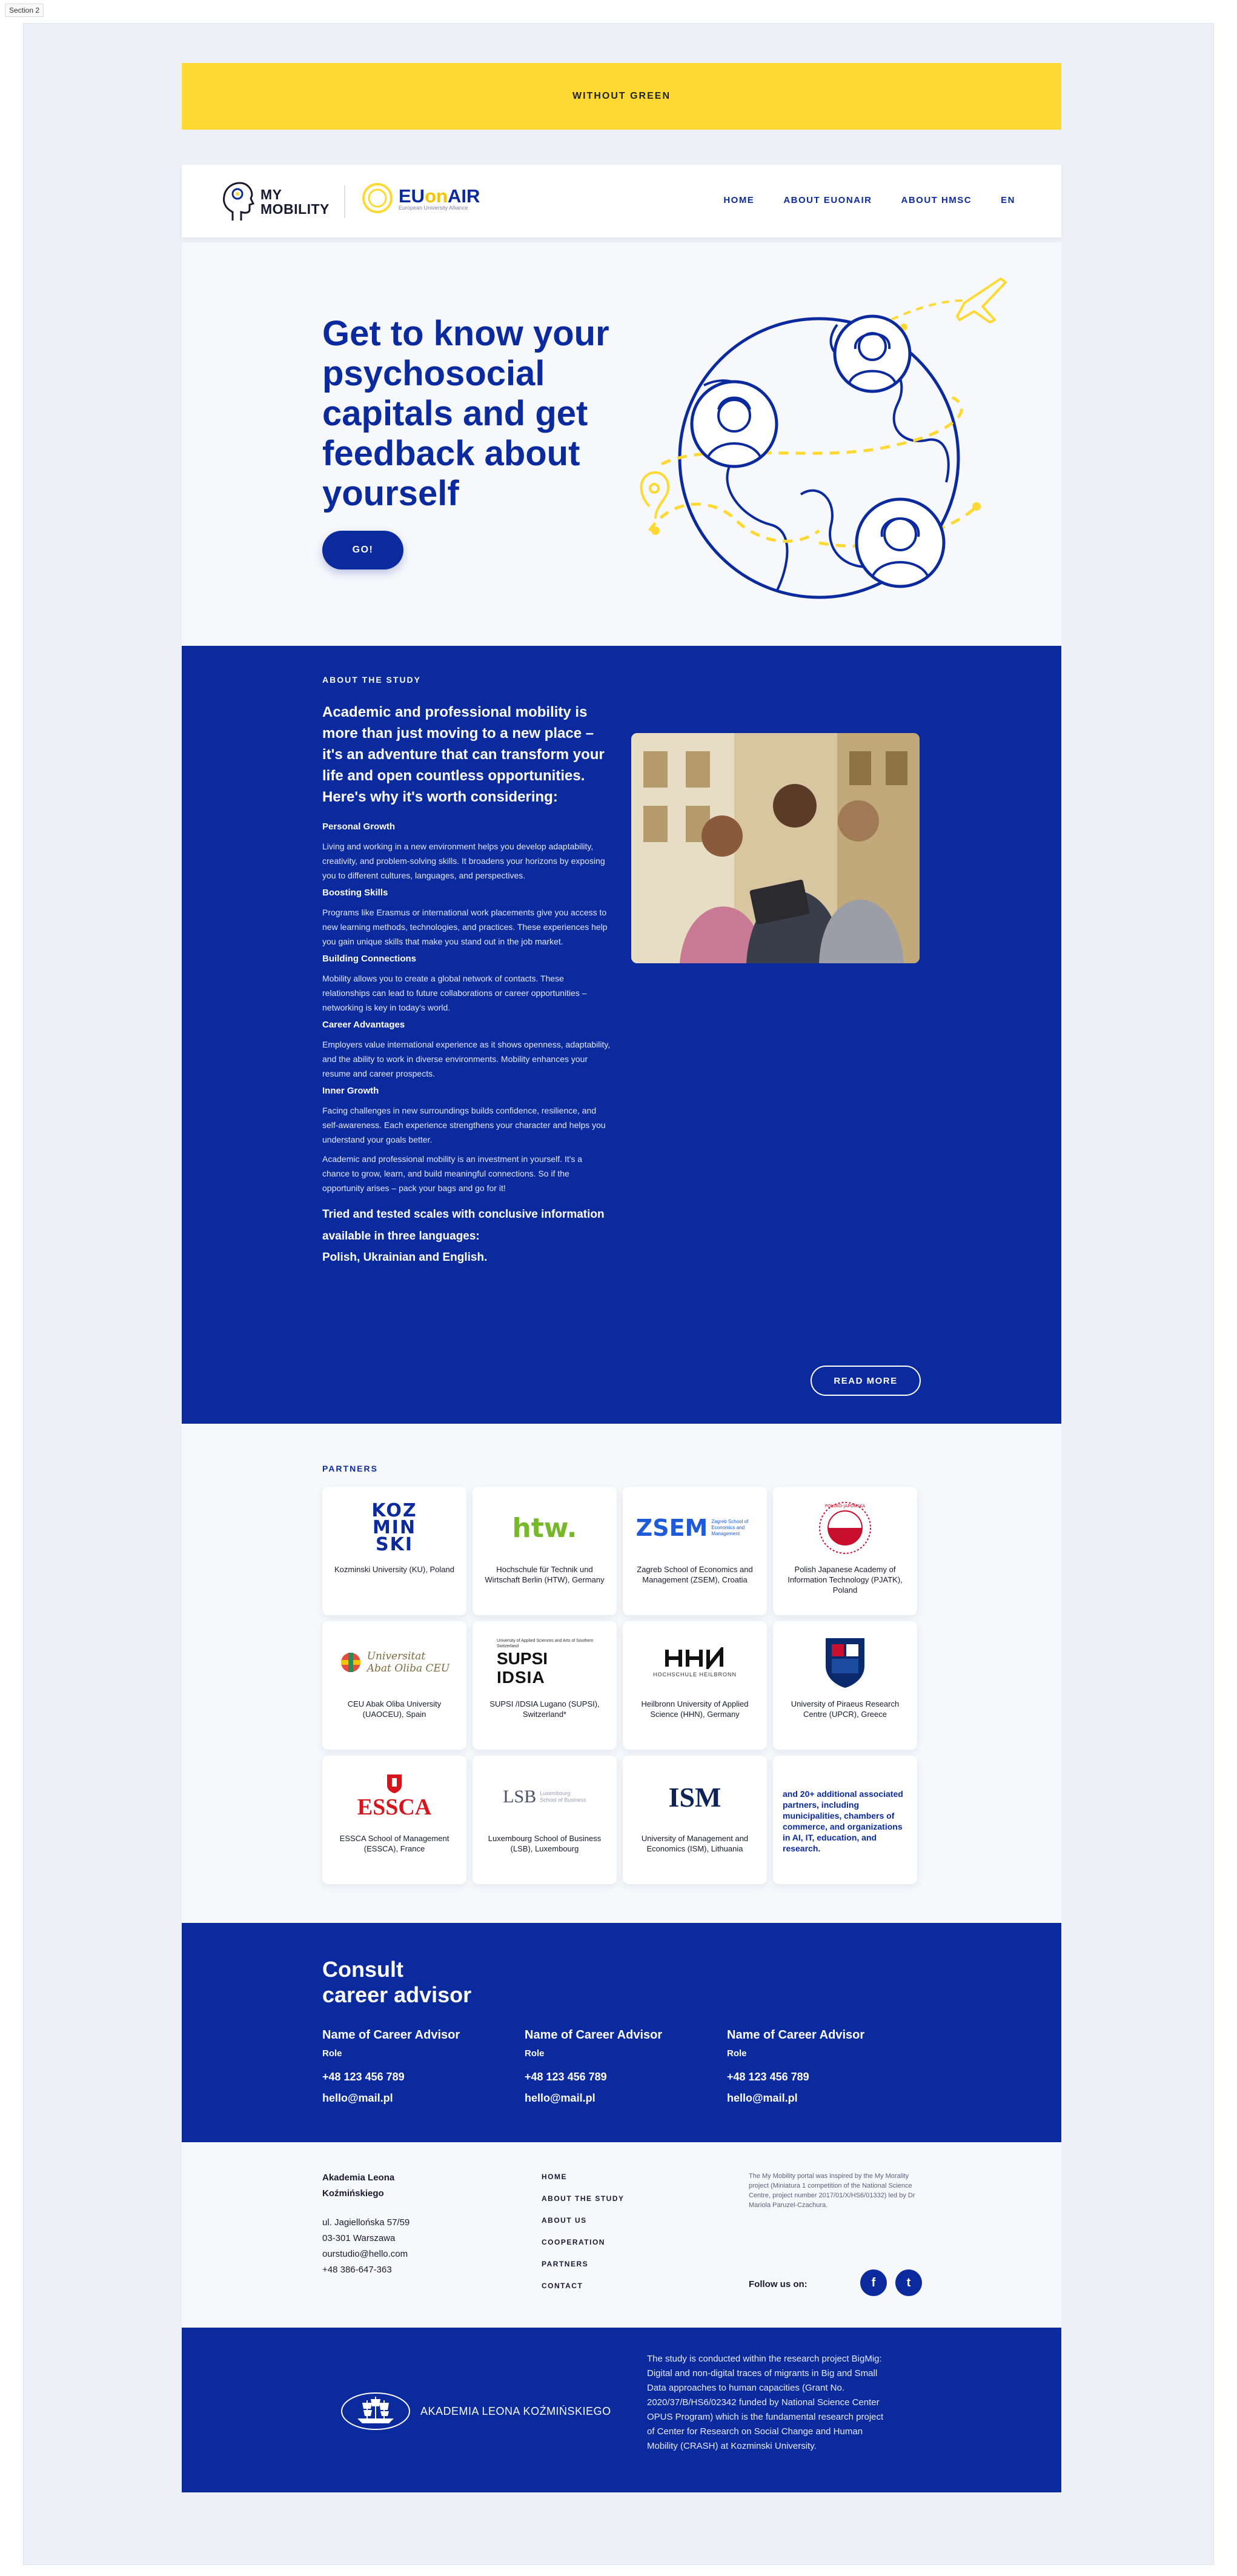 The height and width of the screenshot is (2576, 1237). I want to click on footer-email: ourstudio@hello.com, so click(389, 2254).